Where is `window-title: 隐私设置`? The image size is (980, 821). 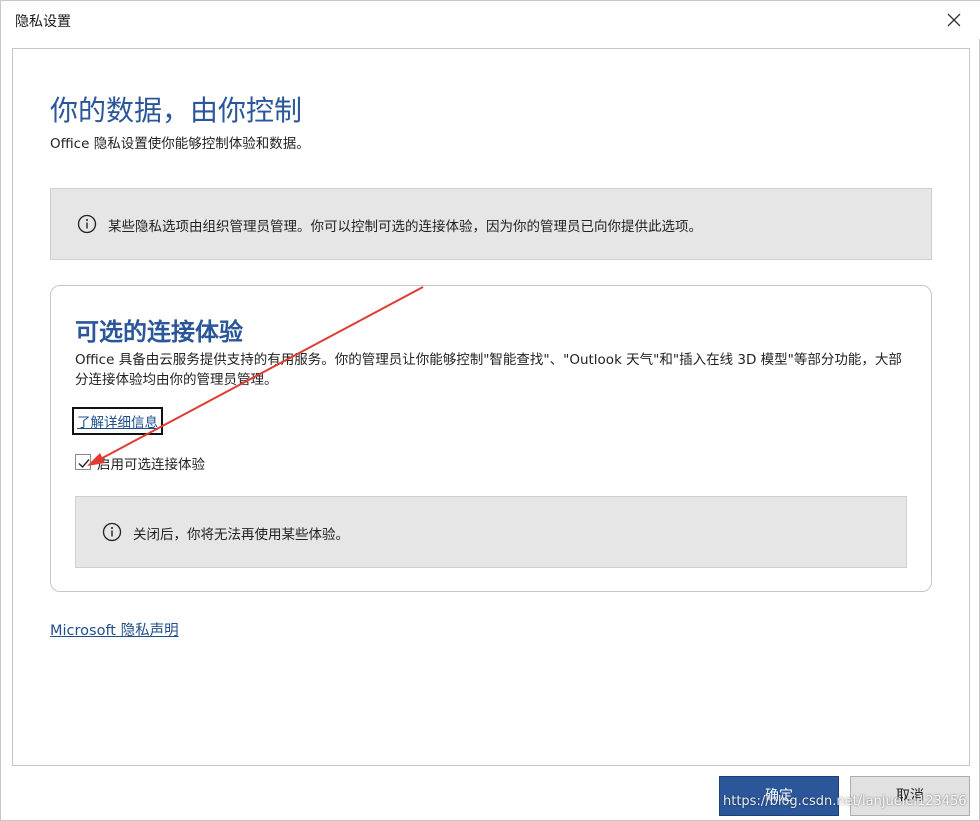 window-title: 隐私设置 is located at coordinates (43, 22).